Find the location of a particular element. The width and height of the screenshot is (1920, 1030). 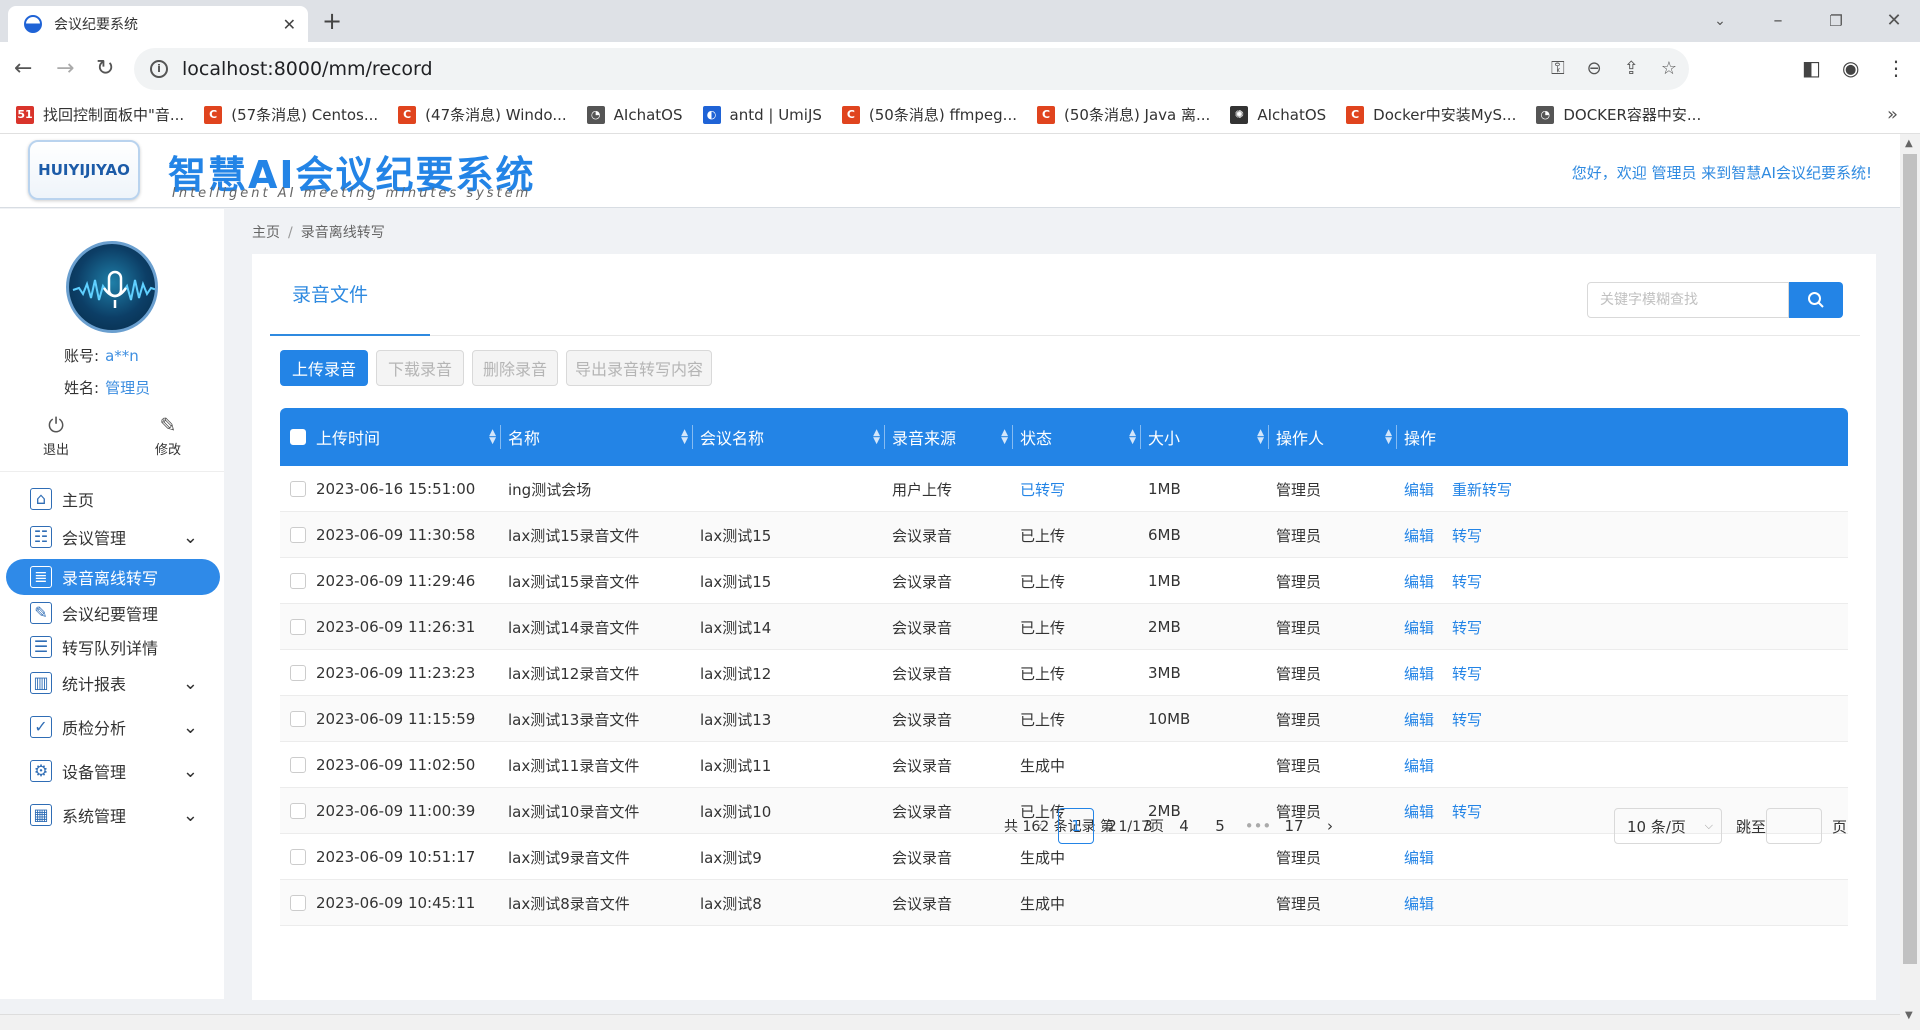

column-header: 大小 ▲ ▼ is located at coordinates (1211, 437).